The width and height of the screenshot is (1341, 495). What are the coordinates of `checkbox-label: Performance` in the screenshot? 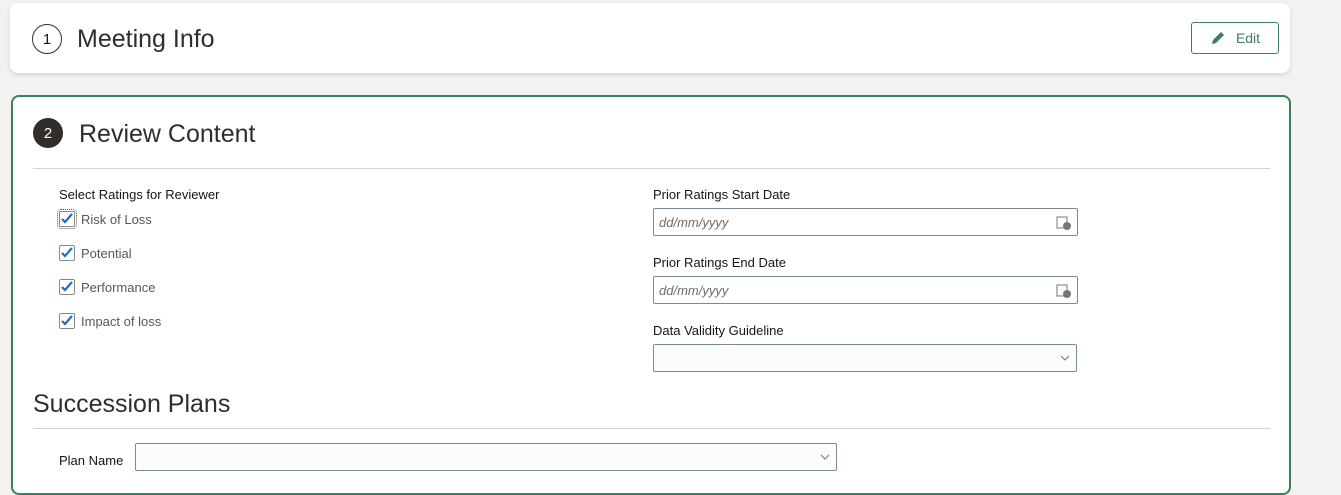 It's located at (118, 287).